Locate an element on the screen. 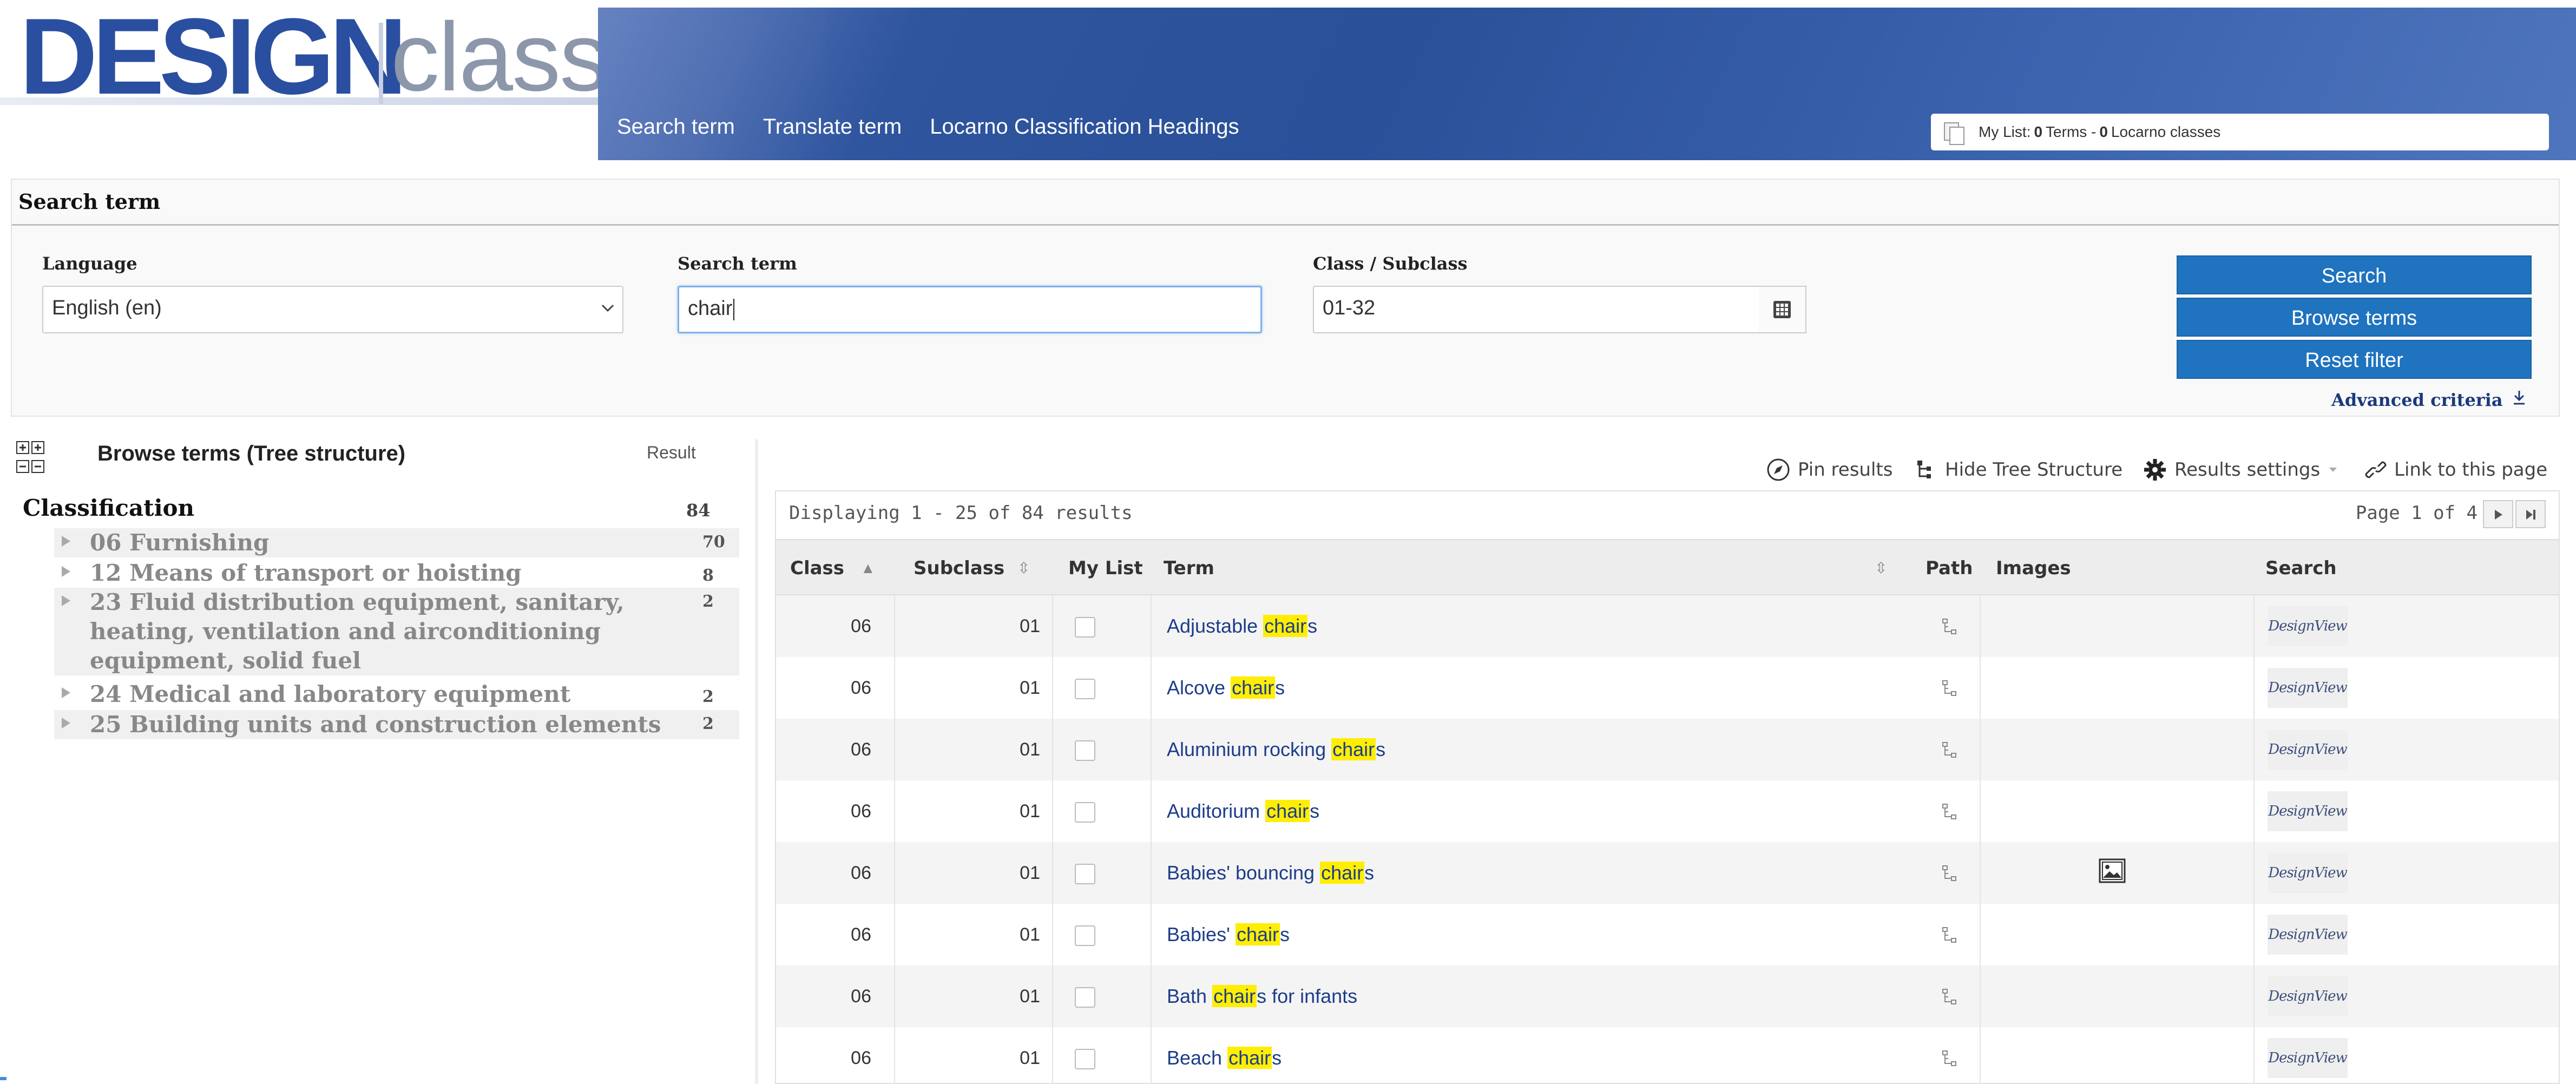 The image size is (2576, 1084). search-button: Search is located at coordinates (2354, 274).